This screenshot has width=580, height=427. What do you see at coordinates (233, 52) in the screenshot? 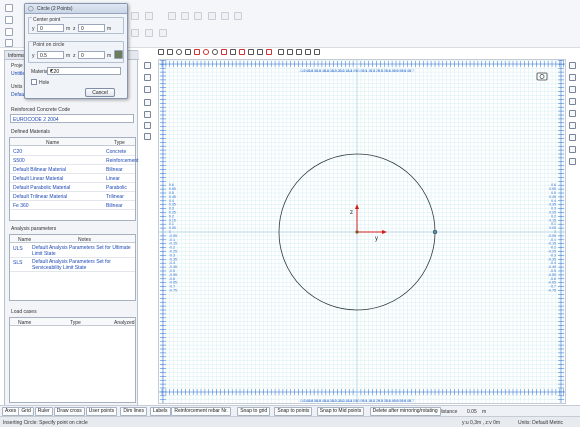
I see `rebar-line-icon` at bounding box center [233, 52].